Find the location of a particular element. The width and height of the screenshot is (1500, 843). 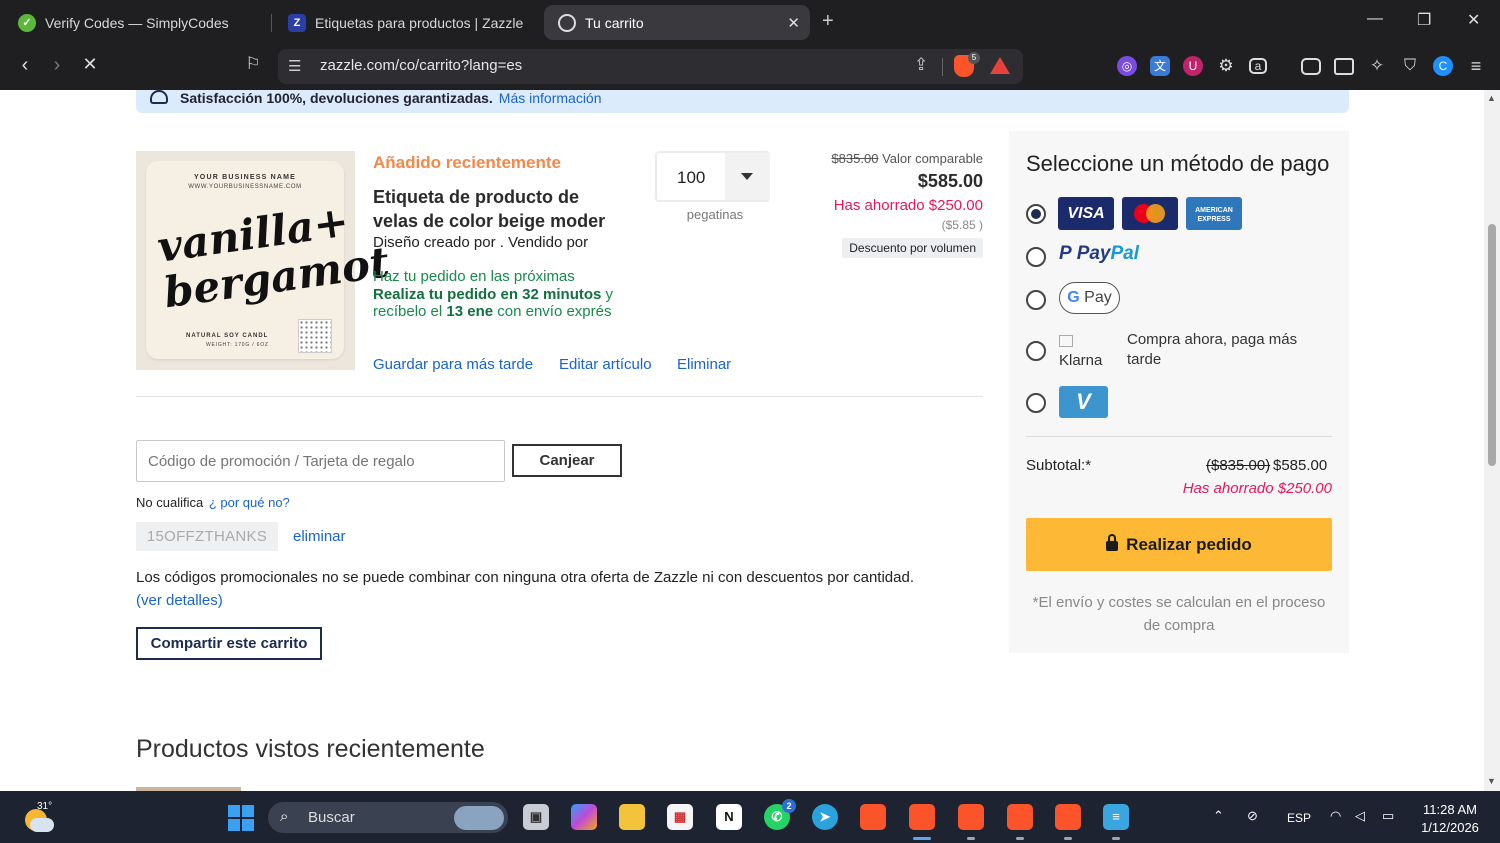

taskbar-search: ⌕ Buscar is located at coordinates (388, 817).